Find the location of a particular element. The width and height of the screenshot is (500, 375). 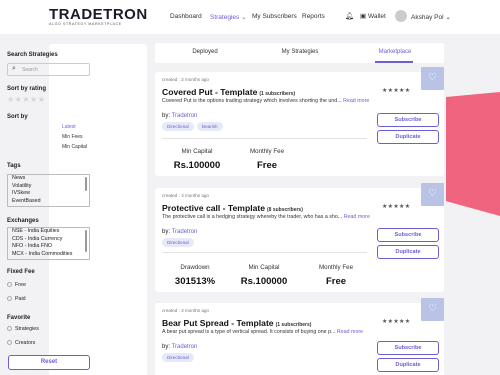

sort-min-capital: Min Capital is located at coordinates (74, 147).